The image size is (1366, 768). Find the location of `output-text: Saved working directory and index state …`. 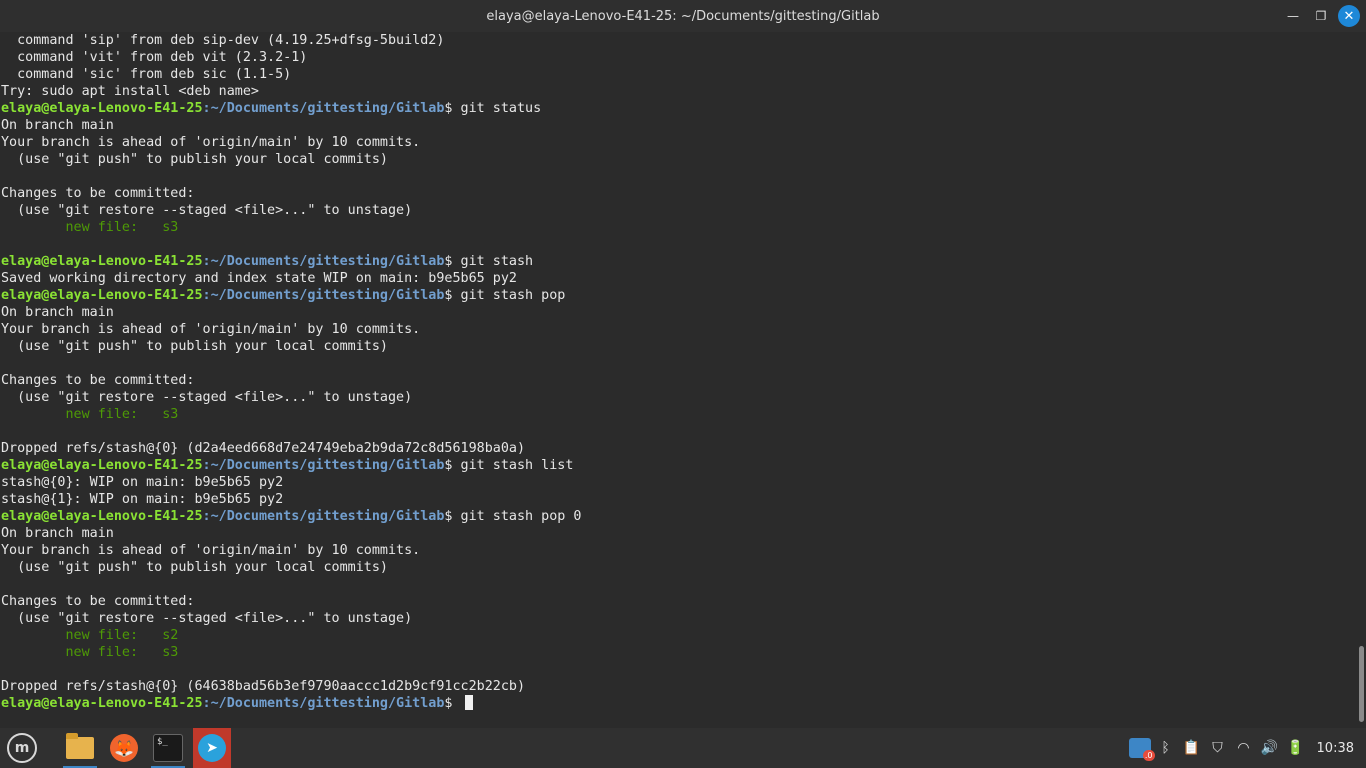

output-text: Saved working directory and index state … is located at coordinates (259, 278).